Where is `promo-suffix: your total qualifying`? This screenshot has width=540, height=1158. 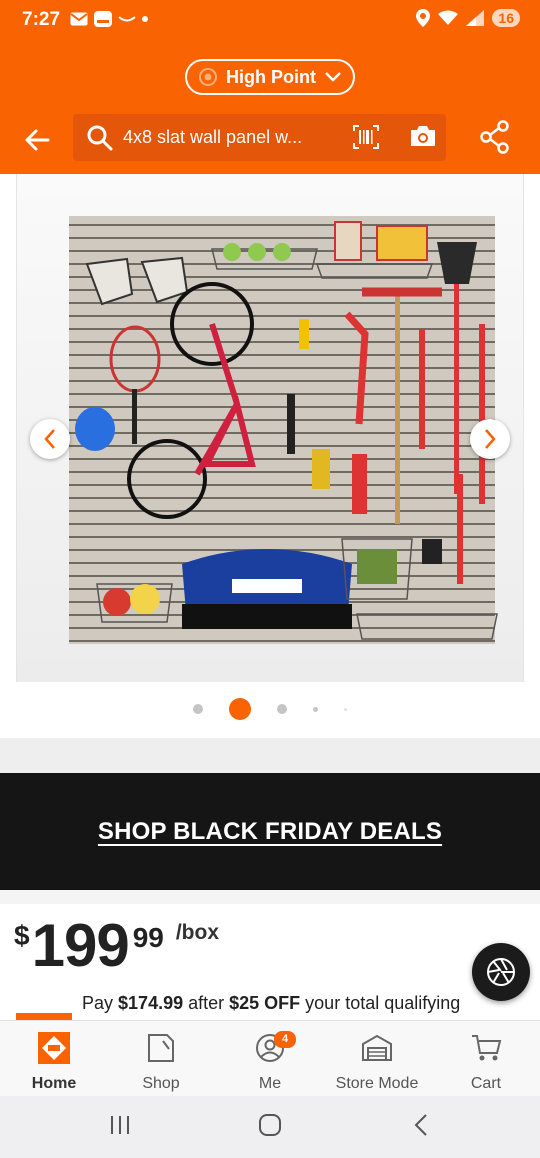 promo-suffix: your total qualifying is located at coordinates (380, 1003).